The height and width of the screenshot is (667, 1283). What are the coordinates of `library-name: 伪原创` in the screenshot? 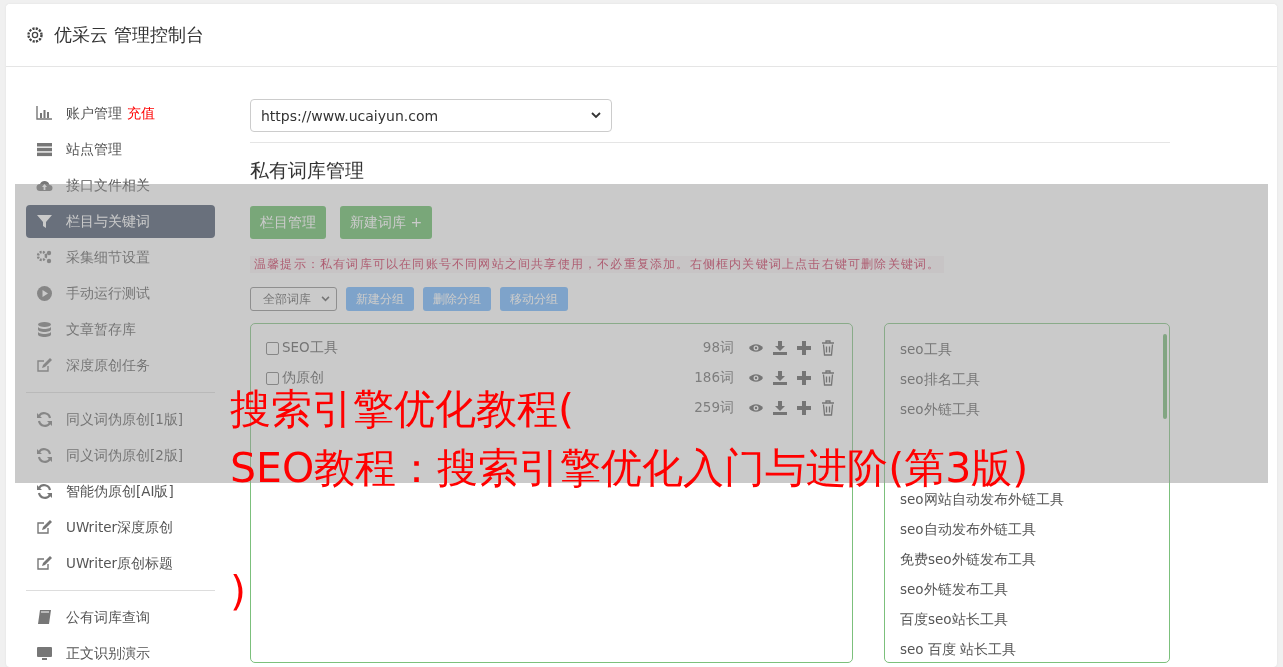 It's located at (488, 378).